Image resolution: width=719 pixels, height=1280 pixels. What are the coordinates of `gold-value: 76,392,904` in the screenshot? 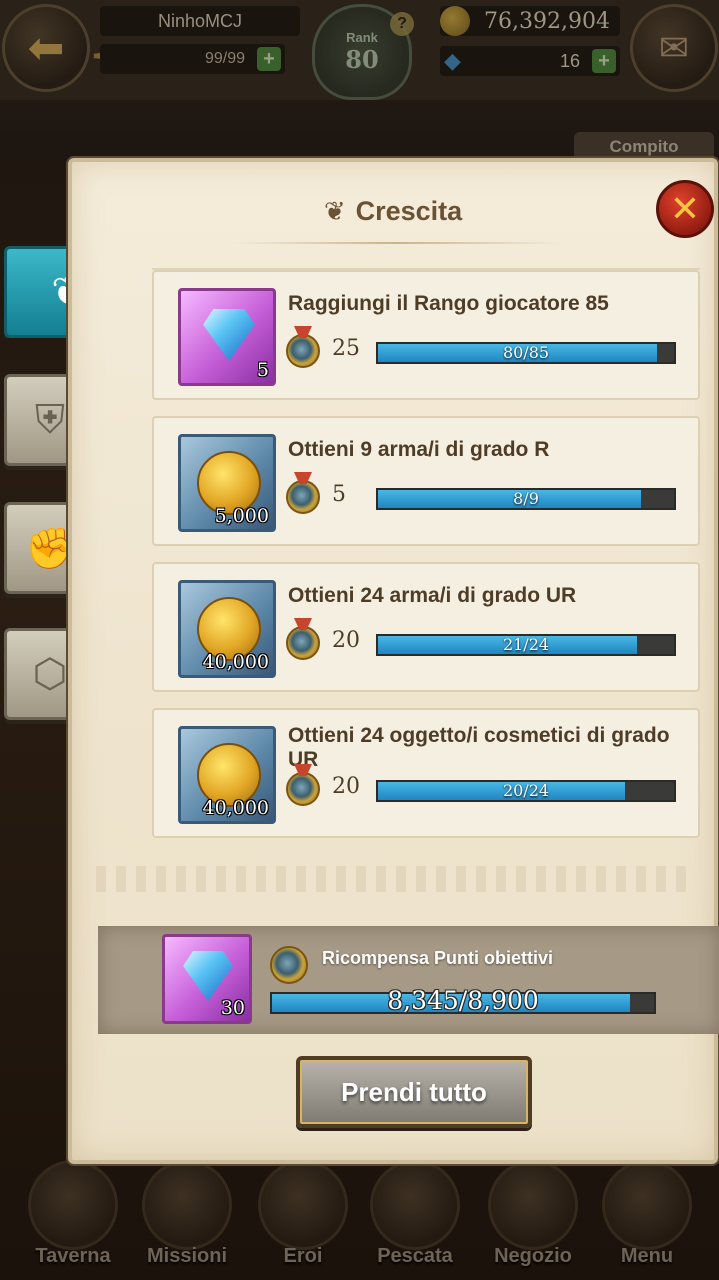 It's located at (547, 21).